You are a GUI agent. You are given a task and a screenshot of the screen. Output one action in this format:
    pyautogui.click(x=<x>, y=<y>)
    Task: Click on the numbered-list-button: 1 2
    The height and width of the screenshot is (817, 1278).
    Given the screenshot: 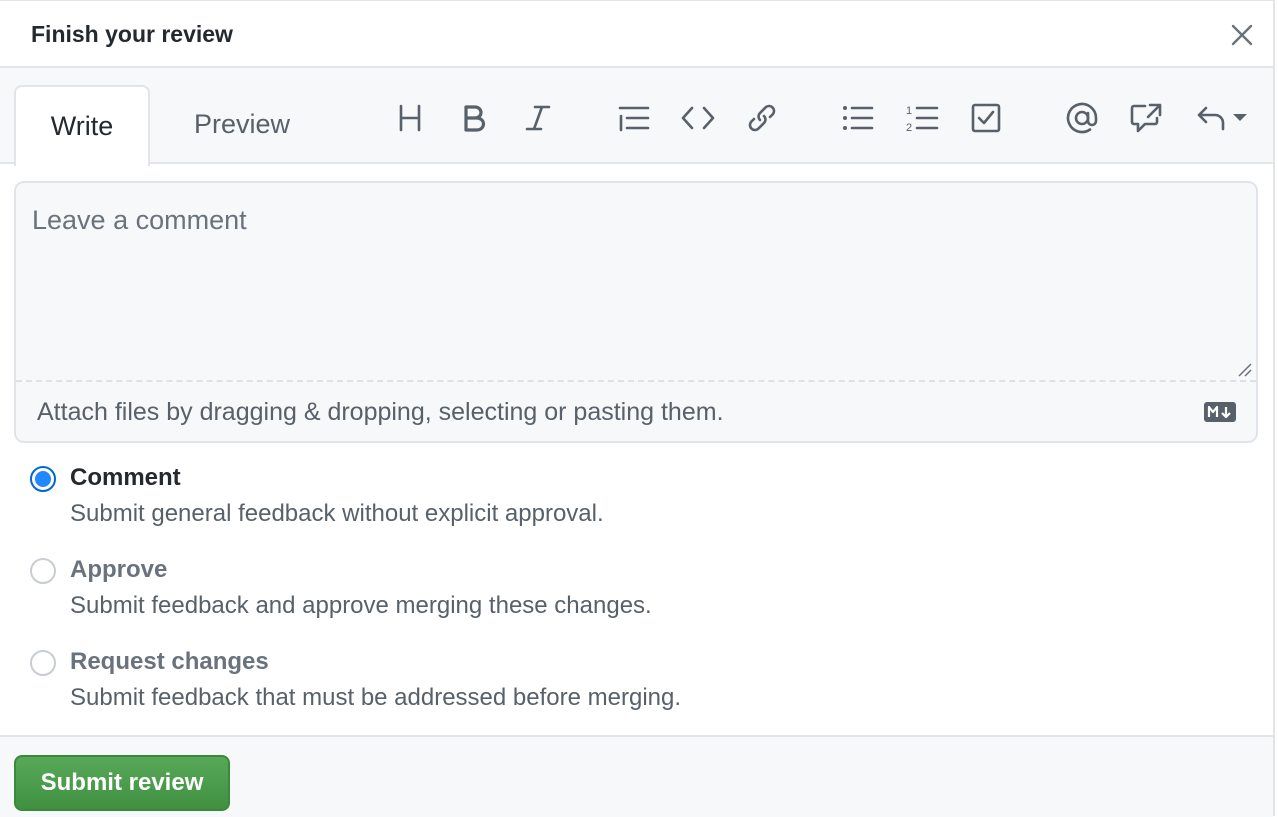 What is the action you would take?
    pyautogui.click(x=922, y=118)
    